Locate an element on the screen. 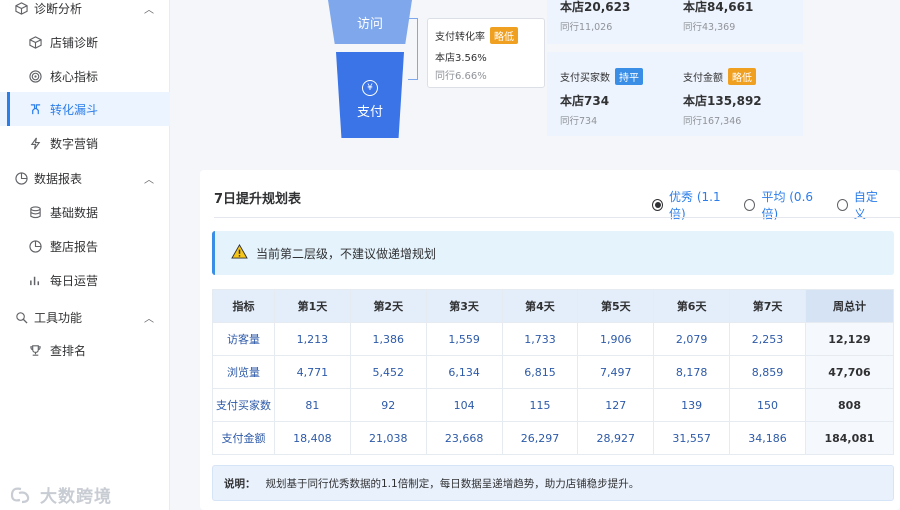 Image resolution: width=900 pixels, height=510 pixels. table-cell: 127 is located at coordinates (616, 405).